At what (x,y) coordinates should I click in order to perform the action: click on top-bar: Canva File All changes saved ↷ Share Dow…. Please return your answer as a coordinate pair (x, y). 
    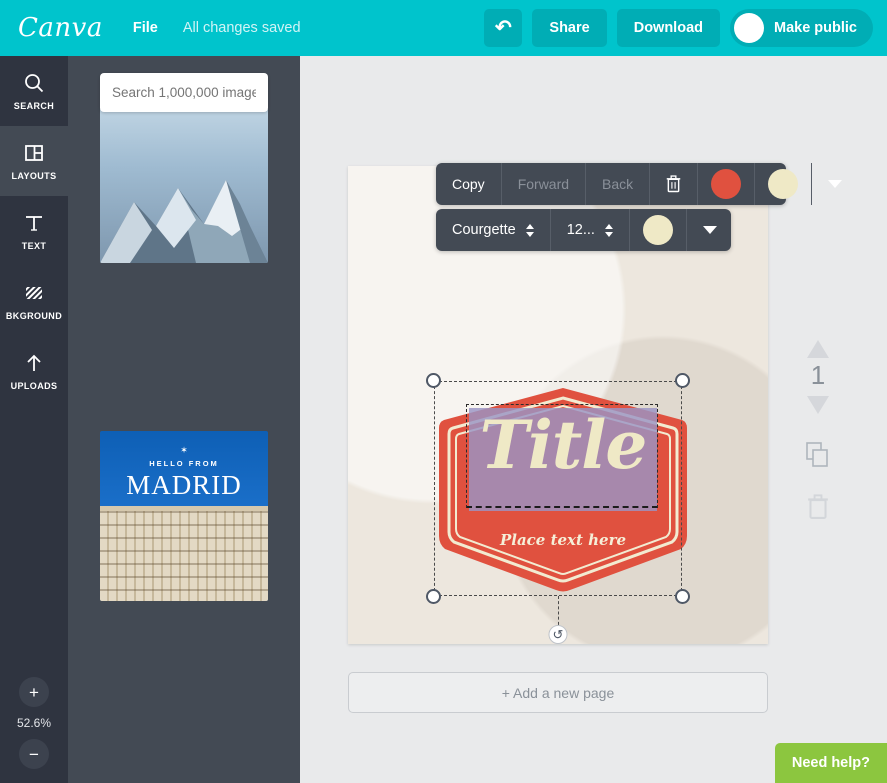
    Looking at the image, I should click on (443, 28).